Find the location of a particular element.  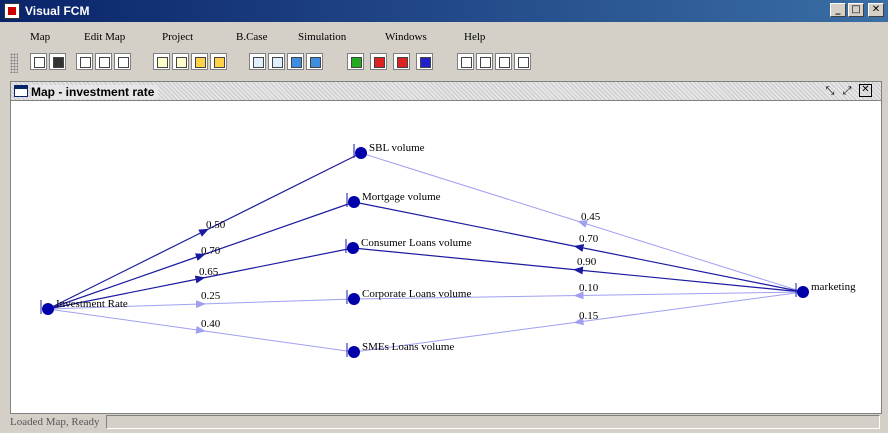

clipboard-icon is located at coordinates (485, 62).